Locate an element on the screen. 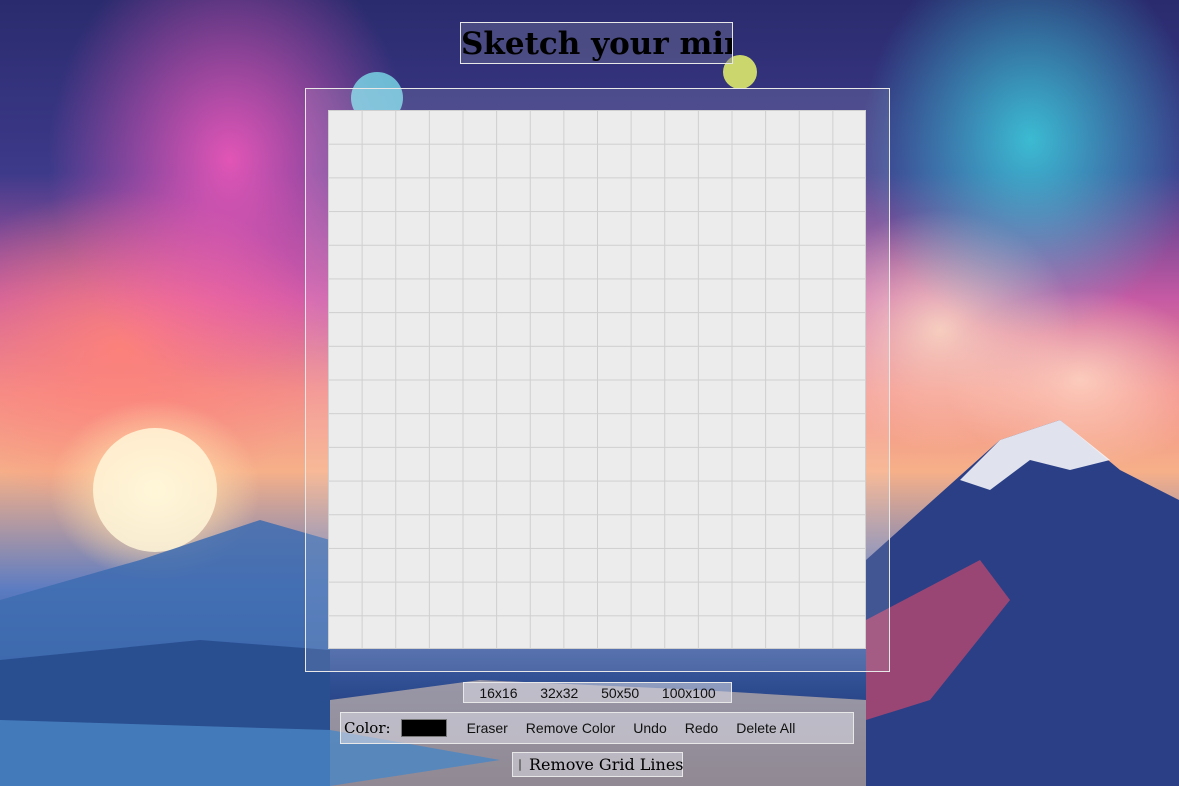 Image resolution: width=1179 pixels, height=786 pixels. grid-lines-option: Remove Grid Lines is located at coordinates (598, 764).